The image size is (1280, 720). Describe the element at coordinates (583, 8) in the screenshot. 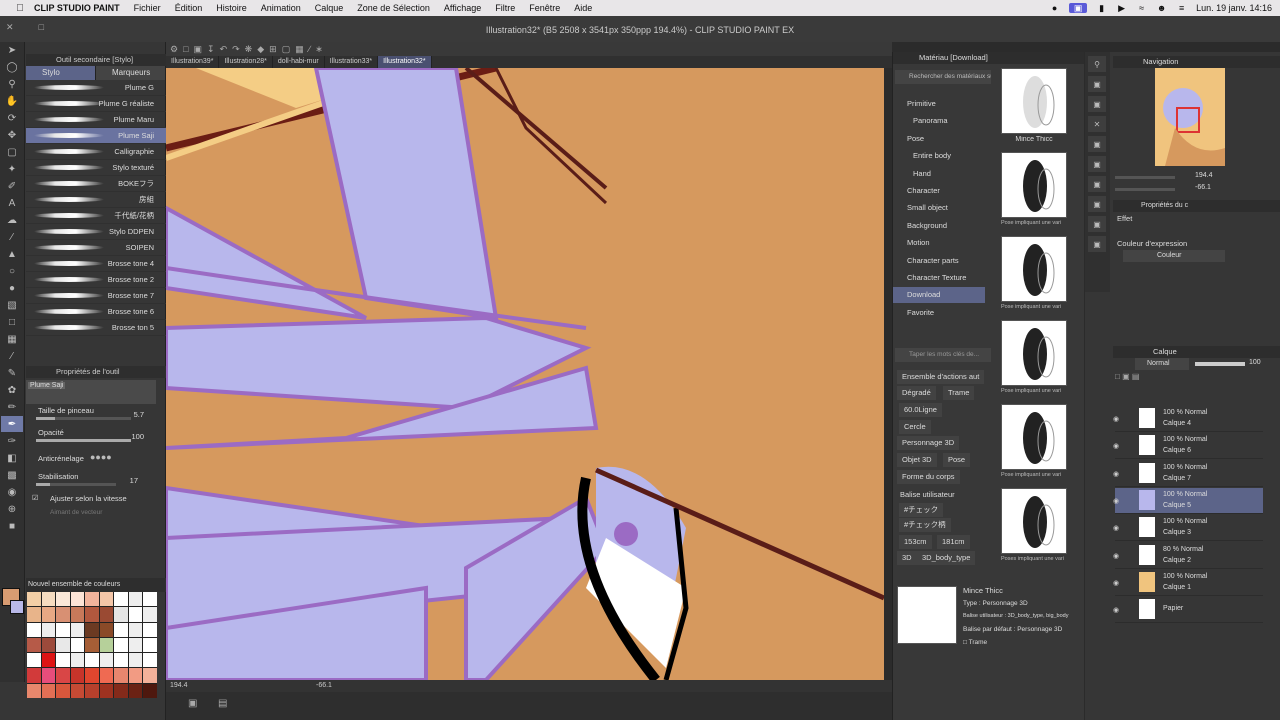

I see `menu-aide: Aide` at that location.